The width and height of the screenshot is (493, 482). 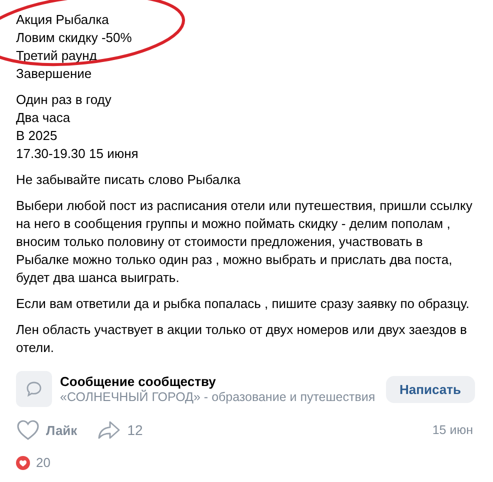 What do you see at coordinates (37, 136) in the screenshot?
I see `post-text: В 2025` at bounding box center [37, 136].